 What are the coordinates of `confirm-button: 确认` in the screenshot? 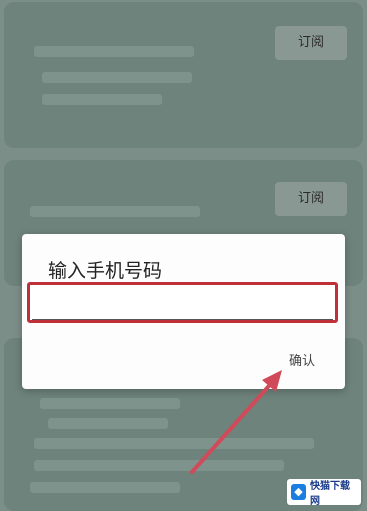 It's located at (302, 359).